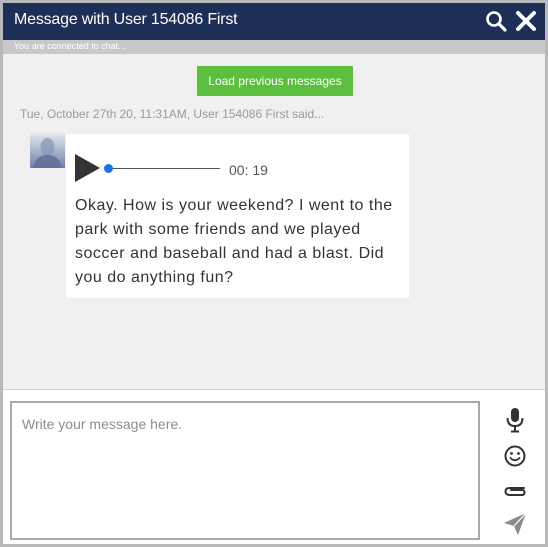 The image size is (548, 547). What do you see at coordinates (88, 168) in the screenshot?
I see `play-icon` at bounding box center [88, 168].